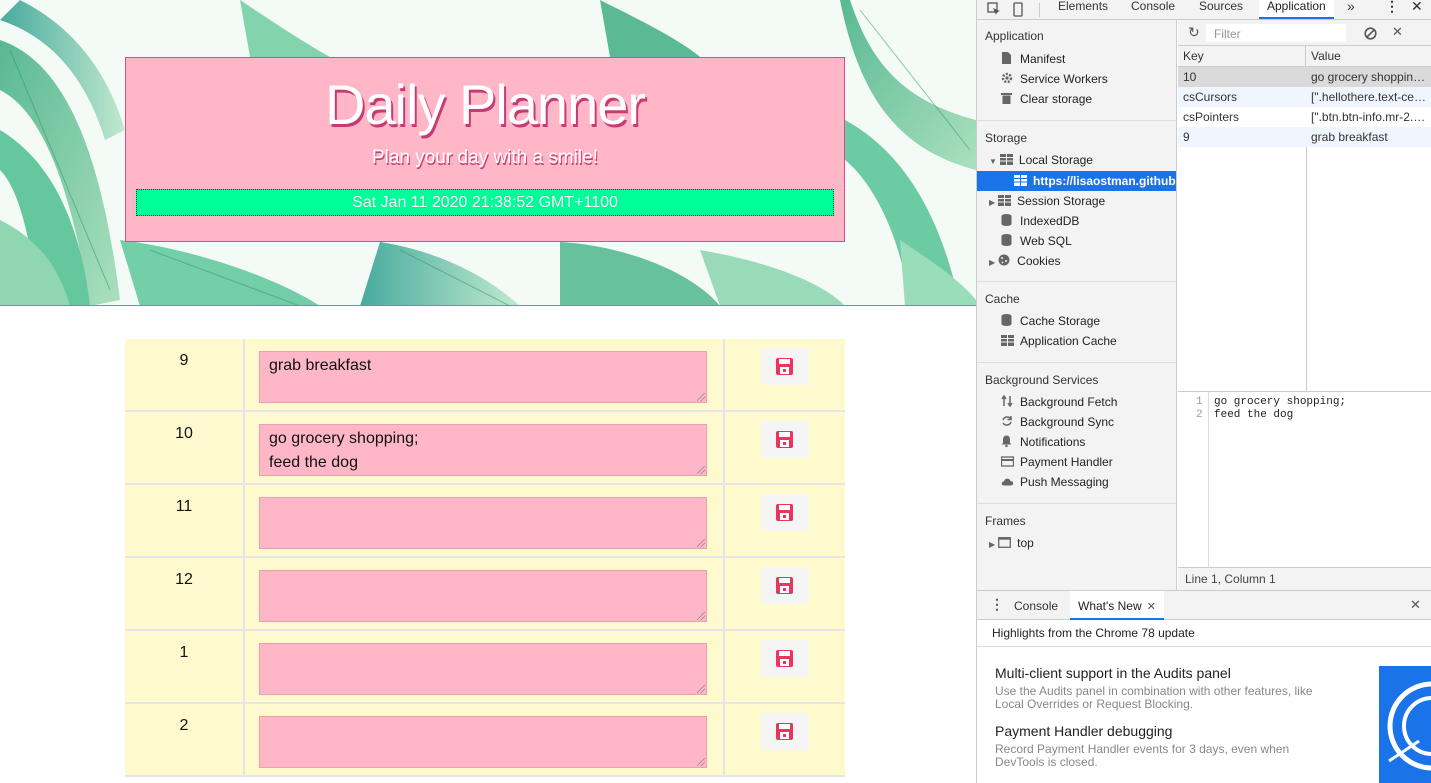 This screenshot has width=1431, height=783. I want to click on sidebar-item-local-storage-origin: https://lisaostman.github.io, so click(1095, 181).